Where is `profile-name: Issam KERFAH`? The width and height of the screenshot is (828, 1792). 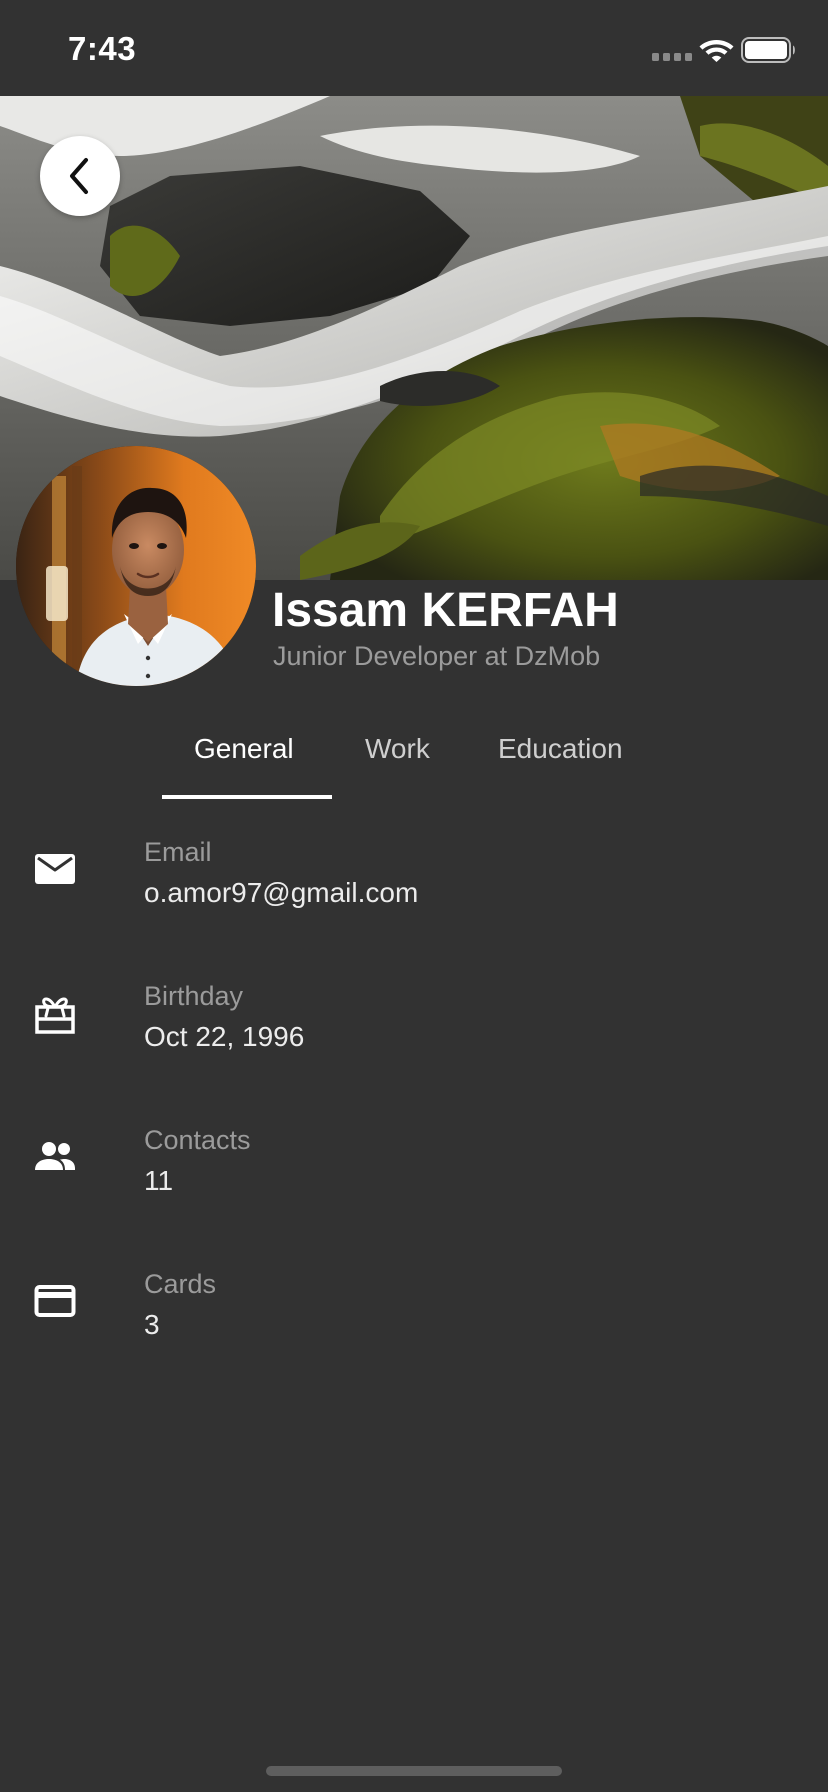 profile-name: Issam KERFAH is located at coordinates (445, 610).